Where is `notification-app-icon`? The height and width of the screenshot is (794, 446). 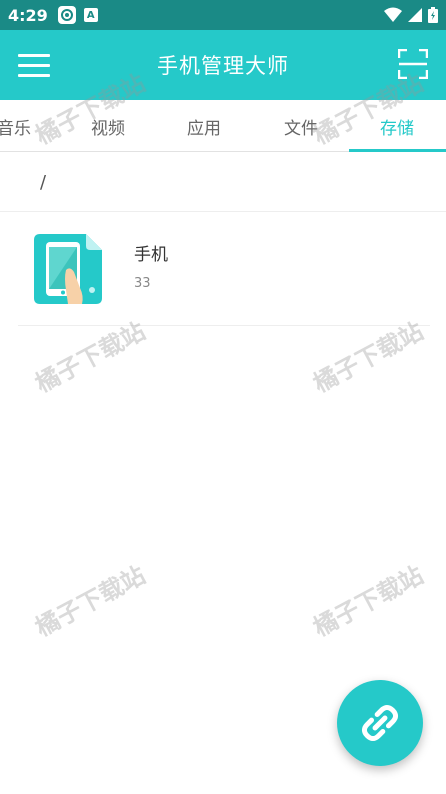 notification-app-icon is located at coordinates (66, 15).